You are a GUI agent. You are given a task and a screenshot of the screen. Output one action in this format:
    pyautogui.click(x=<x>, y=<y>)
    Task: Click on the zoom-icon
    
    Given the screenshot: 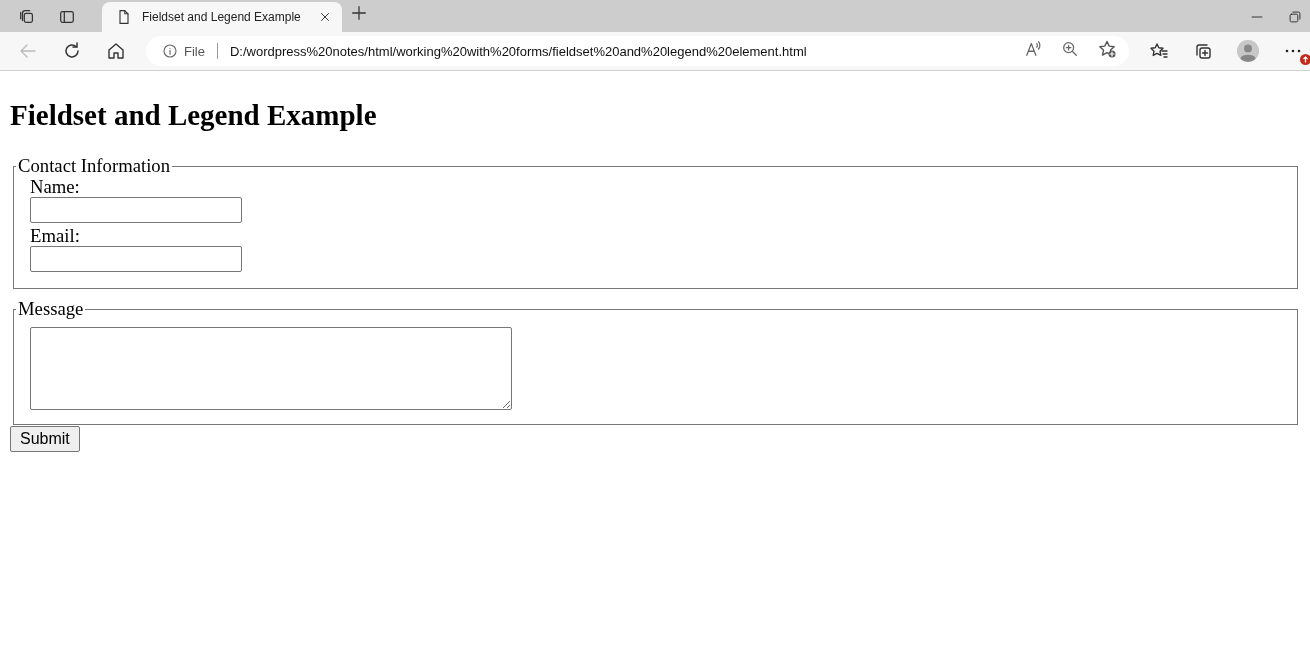 What is the action you would take?
    pyautogui.click(x=1070, y=49)
    